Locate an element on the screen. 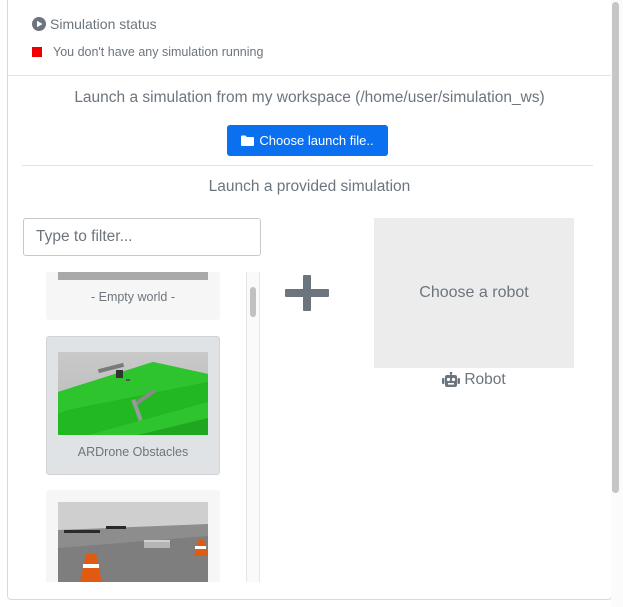  status-header: Simulation status is located at coordinates (94, 24).